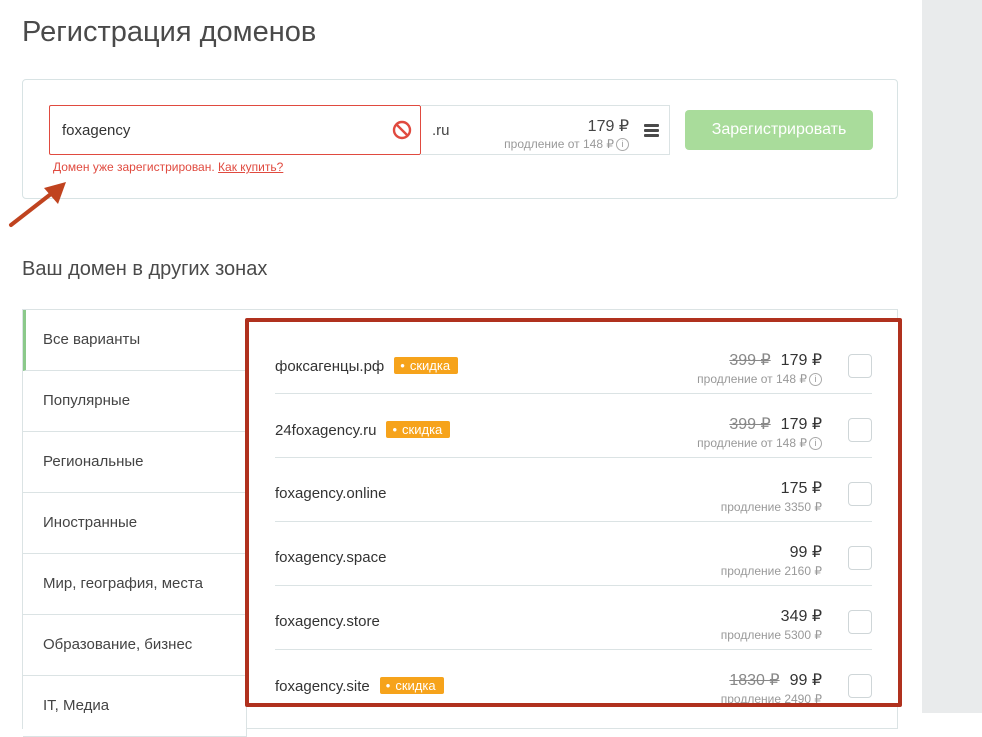 The width and height of the screenshot is (982, 737). I want to click on annotation-arrow, so click(37, 204).